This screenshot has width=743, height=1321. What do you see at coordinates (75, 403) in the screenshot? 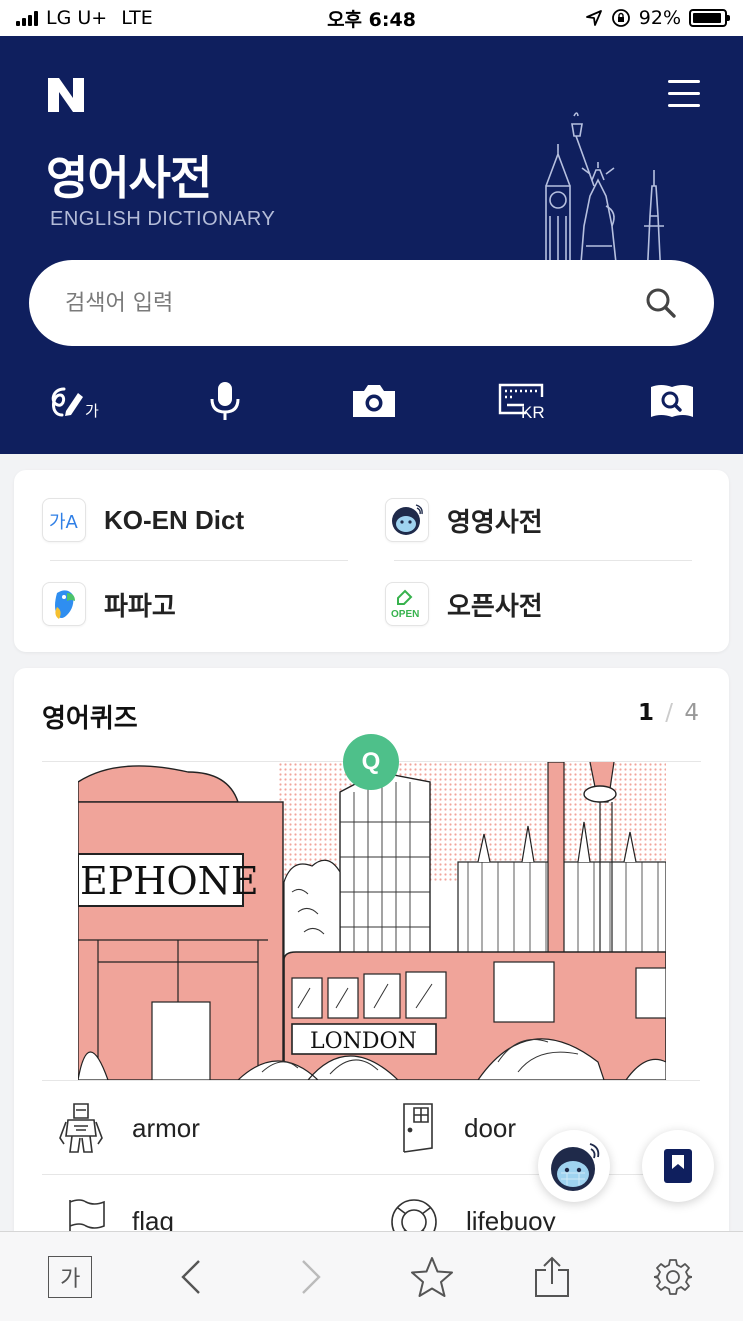
I see `handwriting-icon: 가` at bounding box center [75, 403].